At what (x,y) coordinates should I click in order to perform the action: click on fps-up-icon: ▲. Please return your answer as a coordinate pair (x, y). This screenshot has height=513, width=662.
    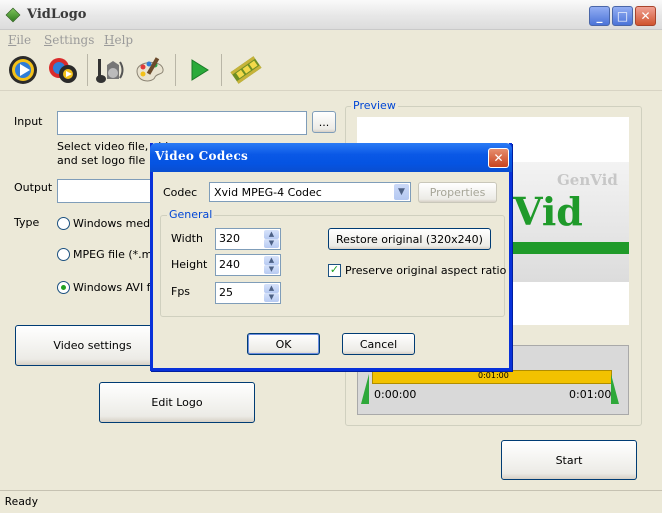
    Looking at the image, I should click on (271, 288).